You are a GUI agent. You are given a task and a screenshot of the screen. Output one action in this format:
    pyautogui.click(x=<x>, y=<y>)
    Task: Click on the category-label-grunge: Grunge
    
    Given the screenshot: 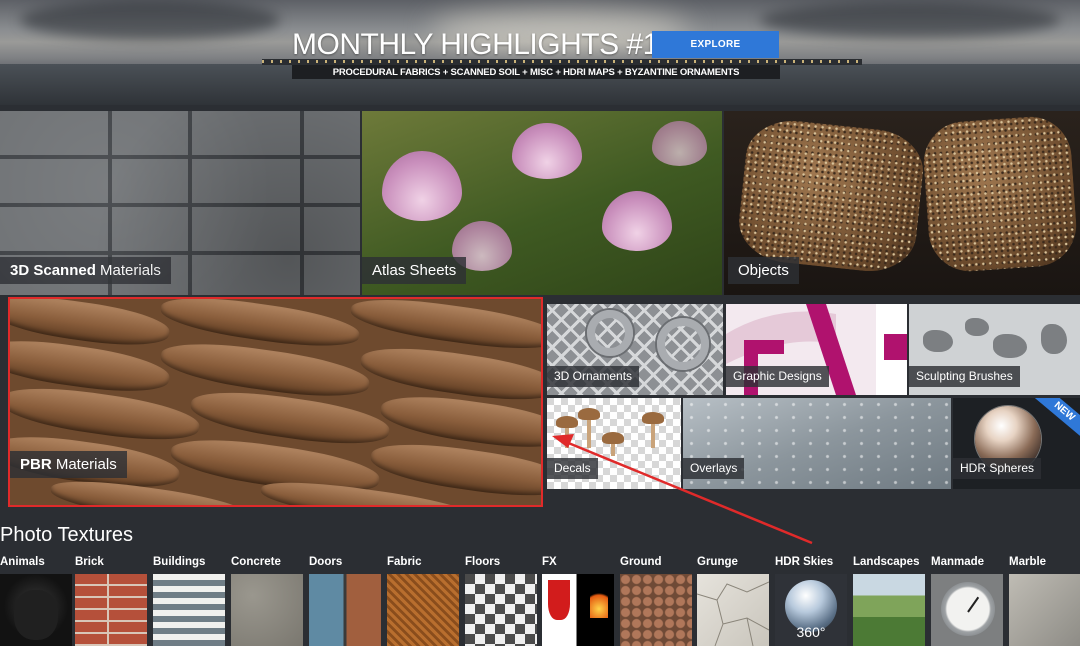 What is the action you would take?
    pyautogui.click(x=717, y=562)
    